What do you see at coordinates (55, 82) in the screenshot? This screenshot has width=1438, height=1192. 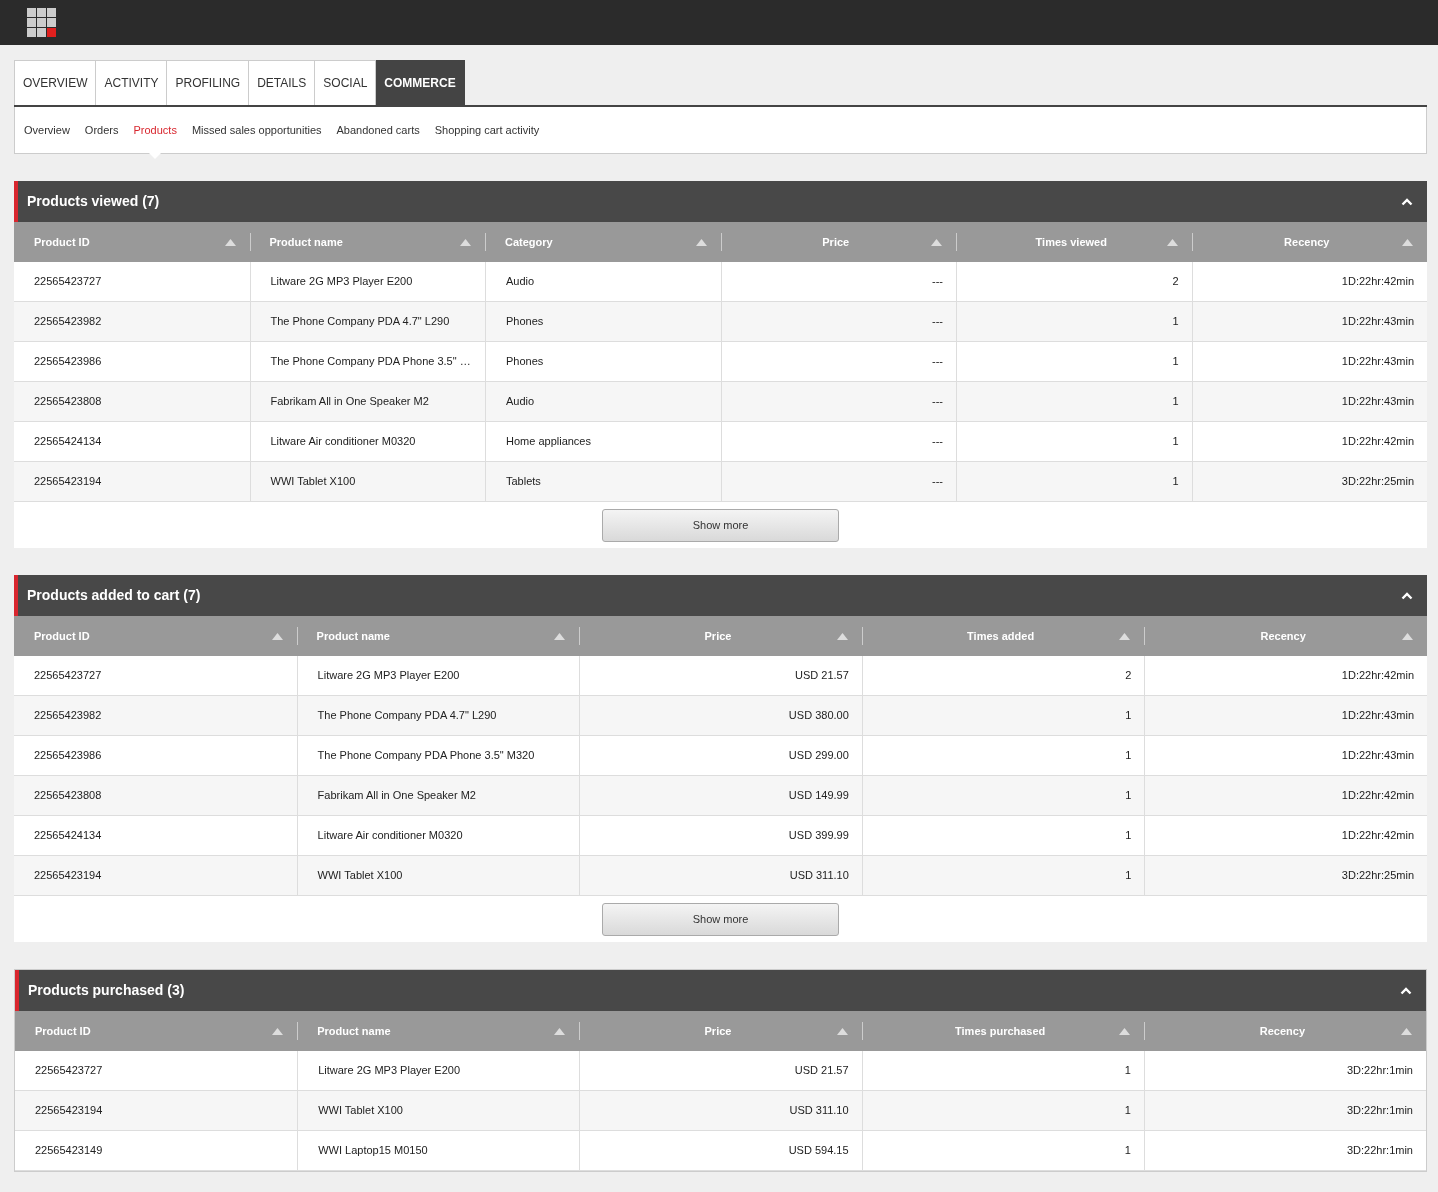 I see `tab: OVERVIEW` at bounding box center [55, 82].